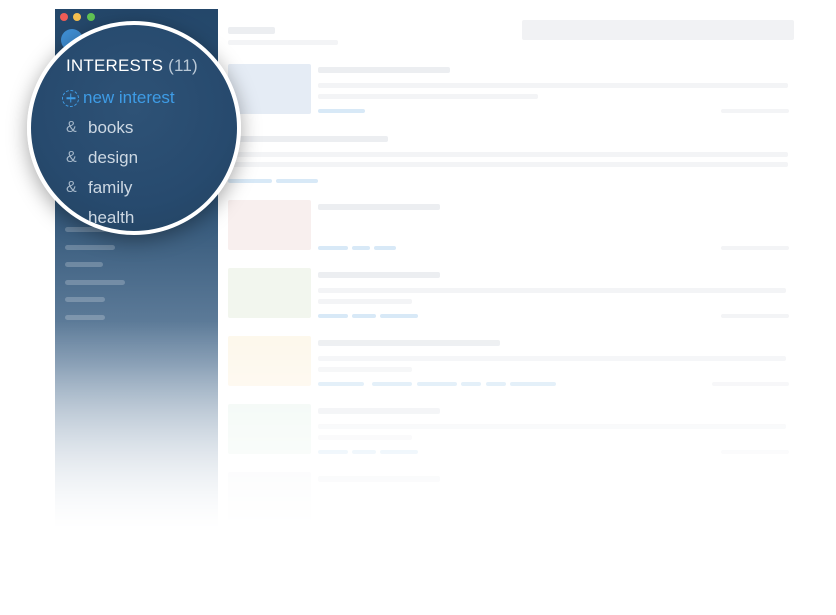 This screenshot has height=615, width=836. Describe the element at coordinates (91, 17) in the screenshot. I see `zoom-window-button` at that location.